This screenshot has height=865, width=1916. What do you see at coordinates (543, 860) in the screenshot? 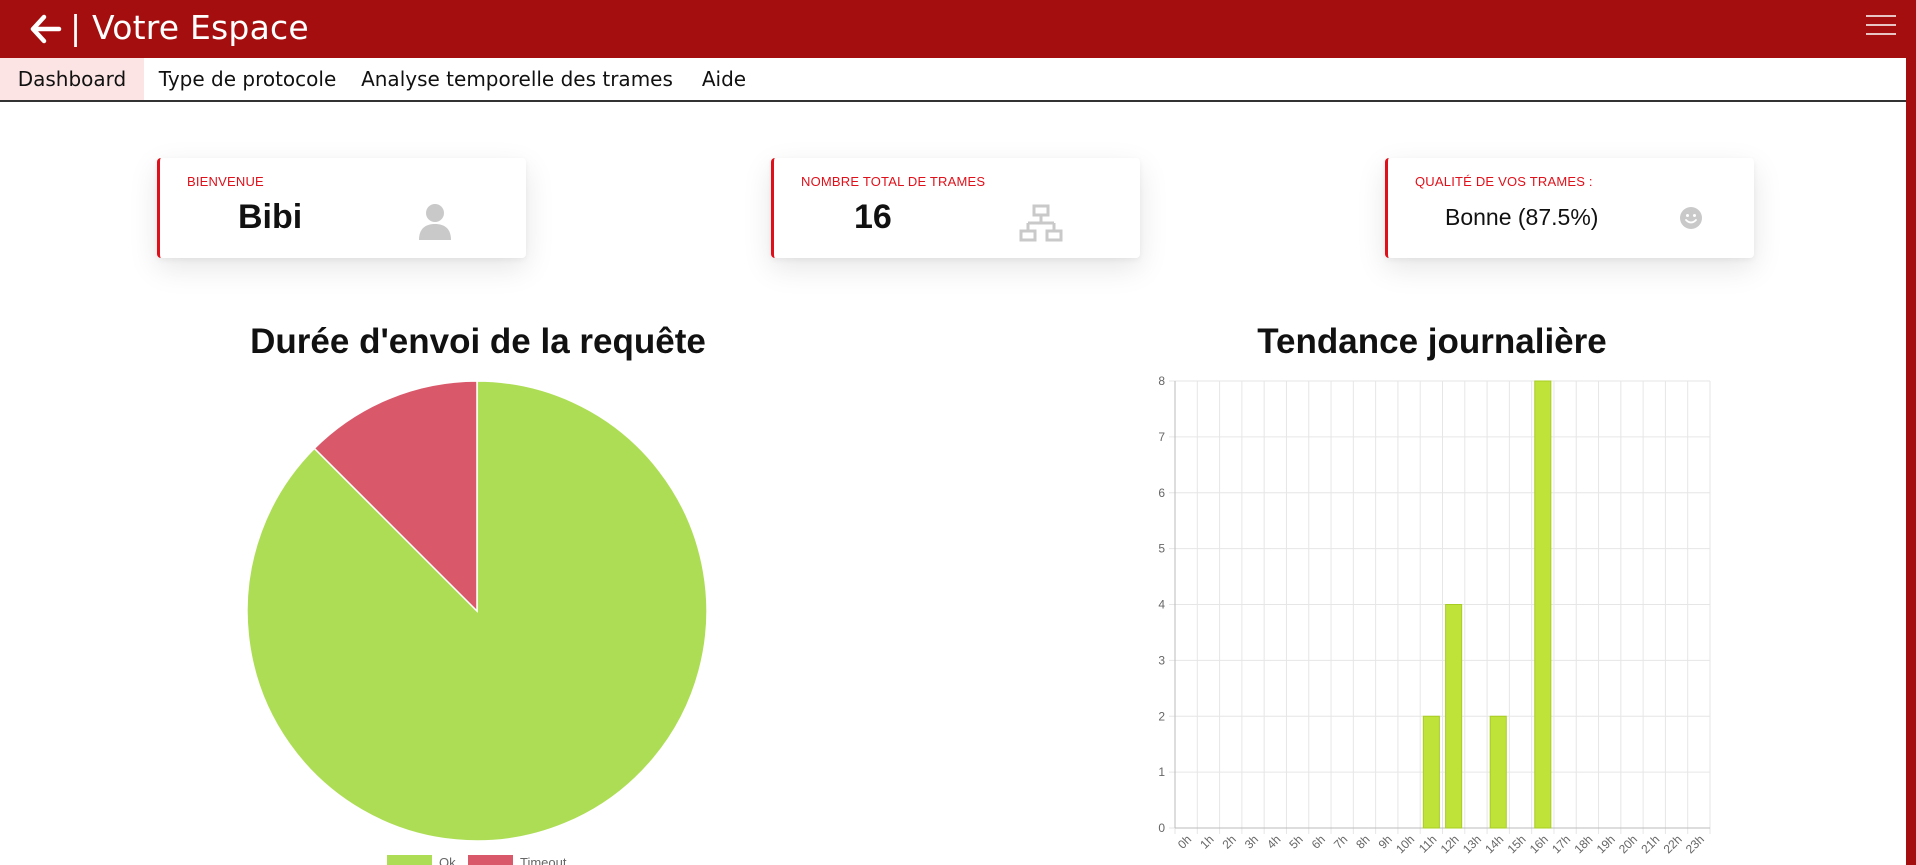
I see `legend-label-timeout: Timeout` at bounding box center [543, 860].